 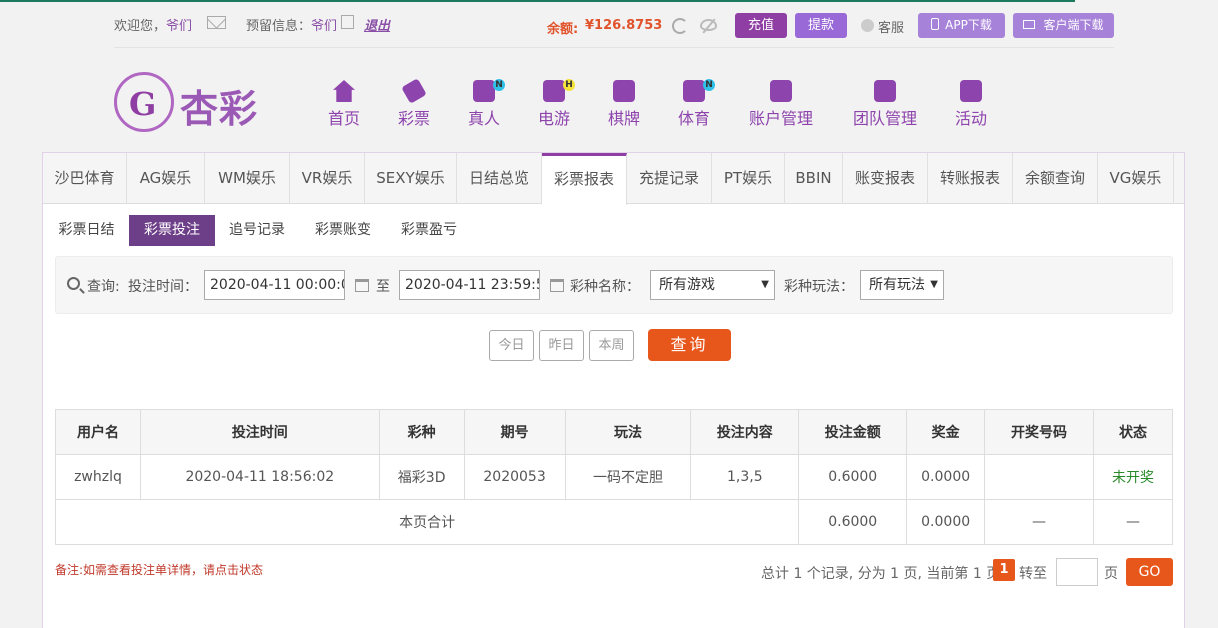 What do you see at coordinates (421, 432) in the screenshot?
I see `col-game: 彩种` at bounding box center [421, 432].